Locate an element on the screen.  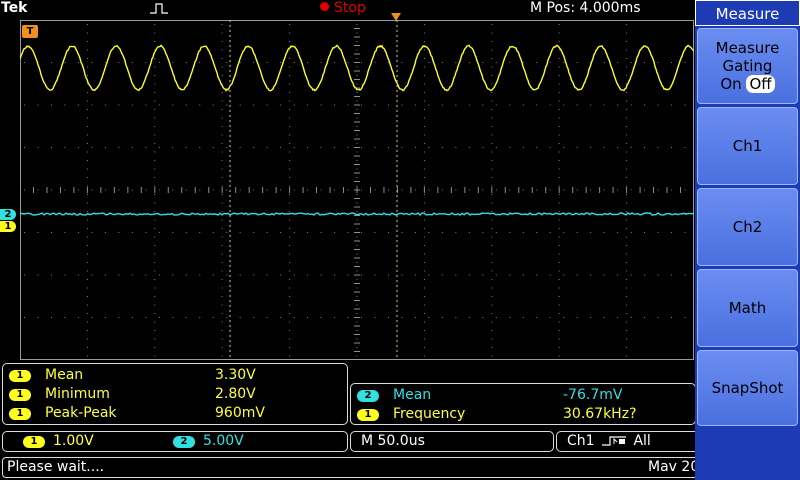
measurement-row: 2 Mean -76.7mV is located at coordinates (522, 395).